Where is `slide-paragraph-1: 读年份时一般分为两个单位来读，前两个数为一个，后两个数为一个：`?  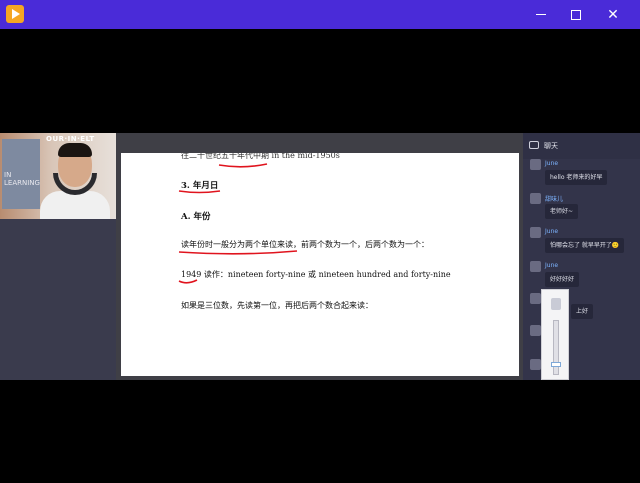
slide-paragraph-1: 读年份时一般分为两个单位来读，前两个数为一个，后两个数为一个： is located at coordinates (305, 244).